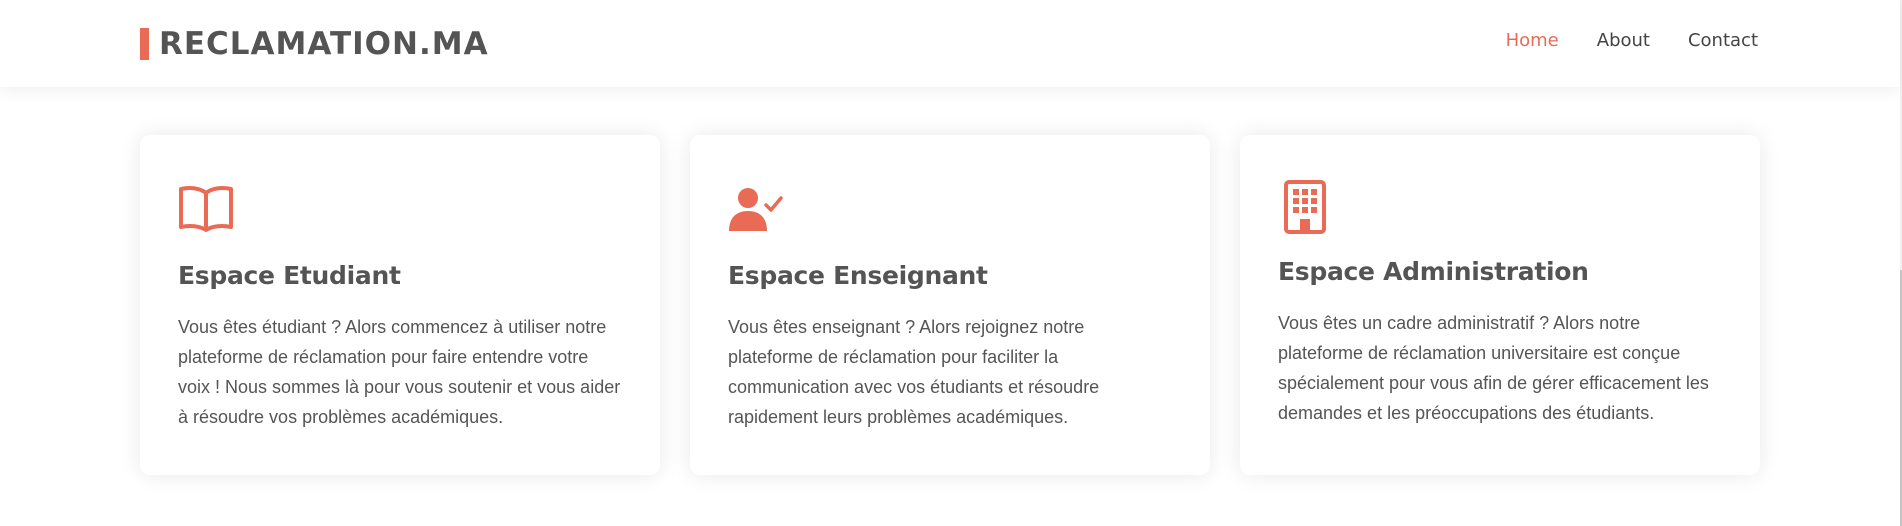 The width and height of the screenshot is (1902, 526). What do you see at coordinates (400, 208) in the screenshot?
I see `book-icon` at bounding box center [400, 208].